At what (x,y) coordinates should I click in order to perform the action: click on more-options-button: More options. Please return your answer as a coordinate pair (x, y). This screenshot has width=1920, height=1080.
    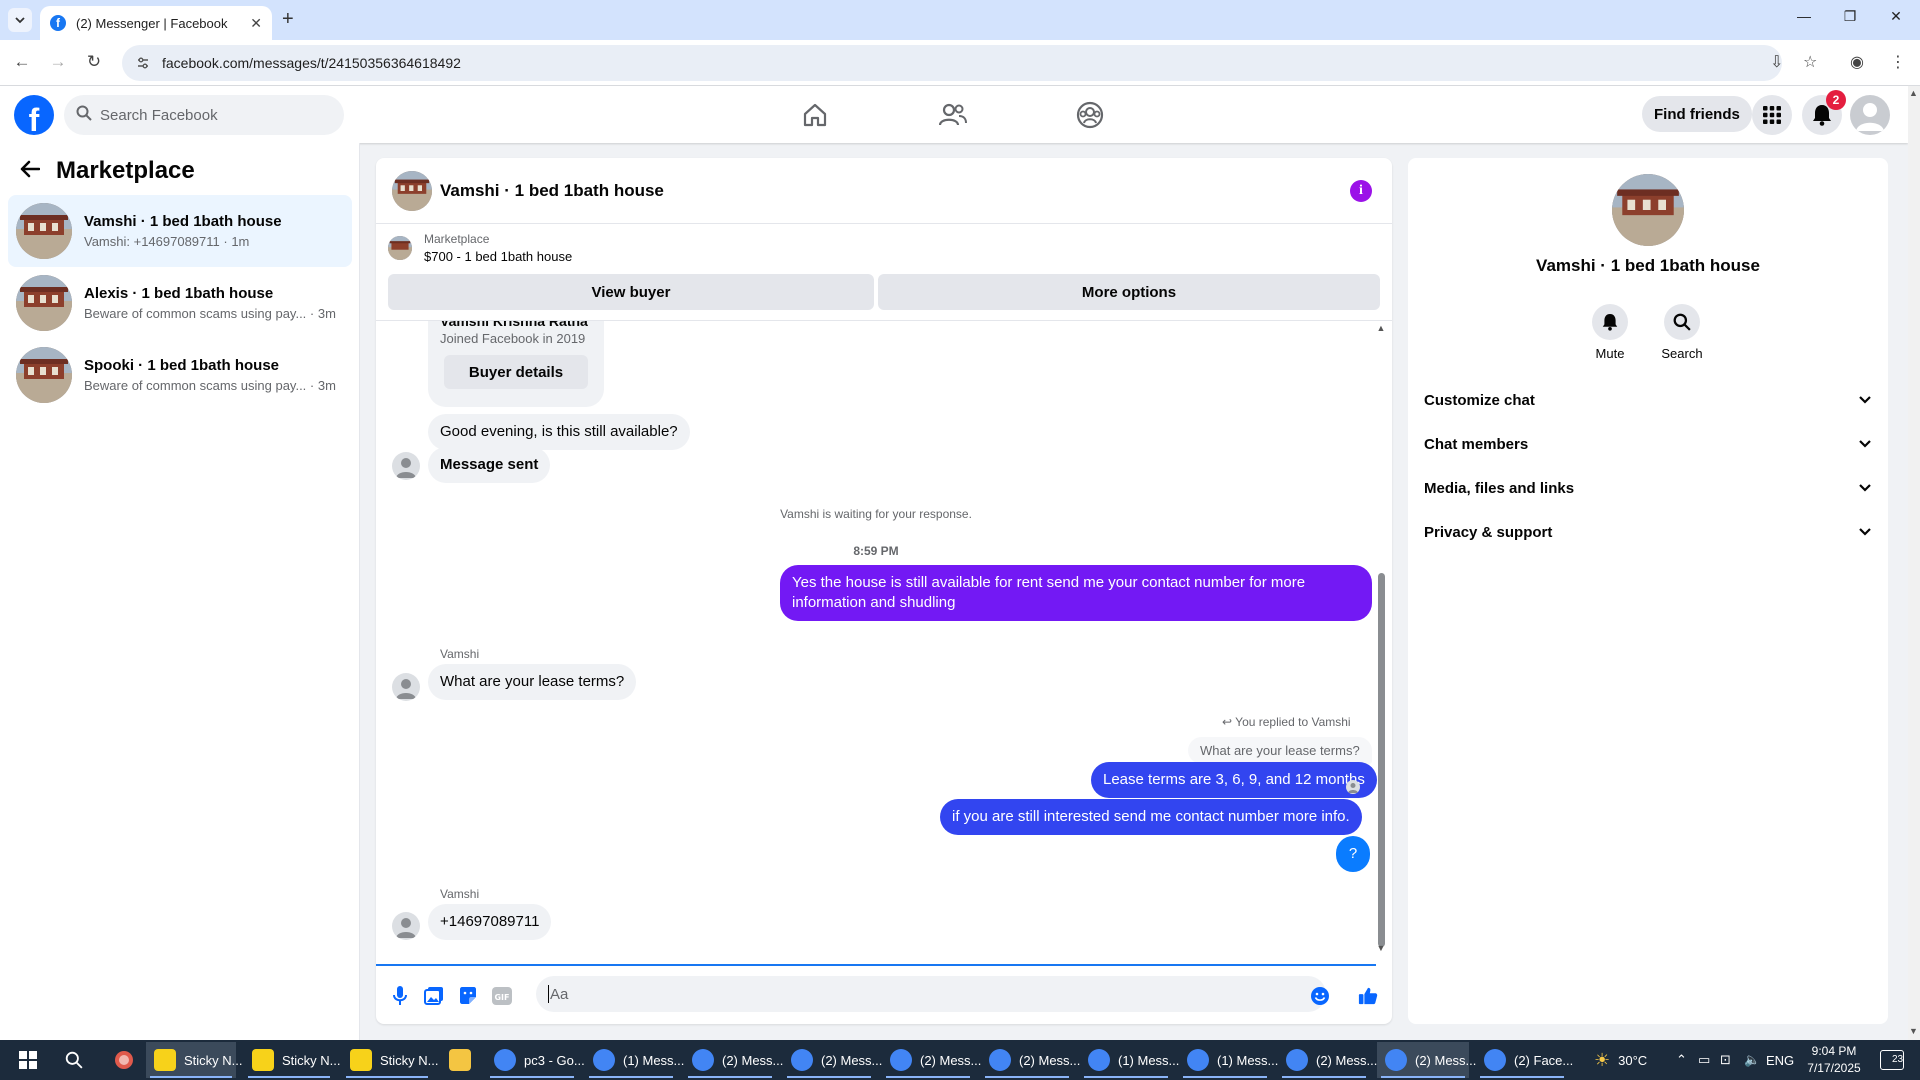
    Looking at the image, I should click on (1129, 292).